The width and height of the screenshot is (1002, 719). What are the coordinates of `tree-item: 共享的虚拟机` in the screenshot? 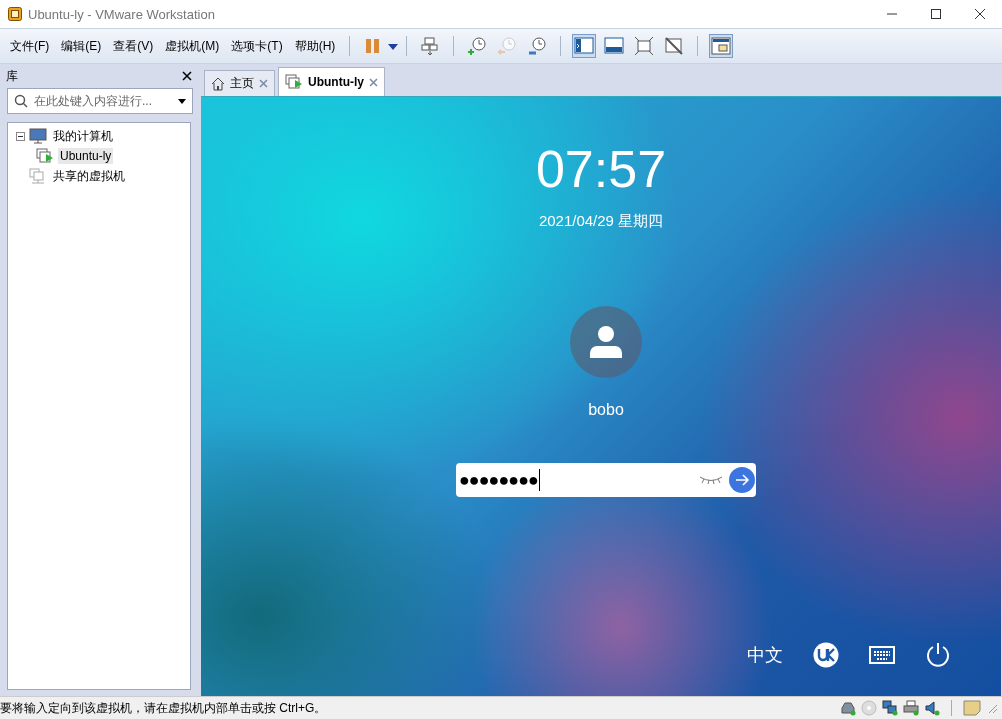 It's located at (89, 176).